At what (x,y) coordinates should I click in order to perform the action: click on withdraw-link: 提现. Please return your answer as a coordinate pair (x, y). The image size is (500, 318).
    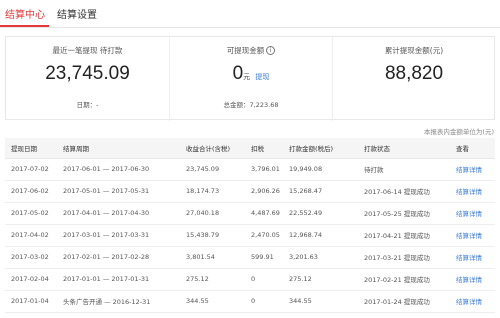
    Looking at the image, I should click on (262, 77).